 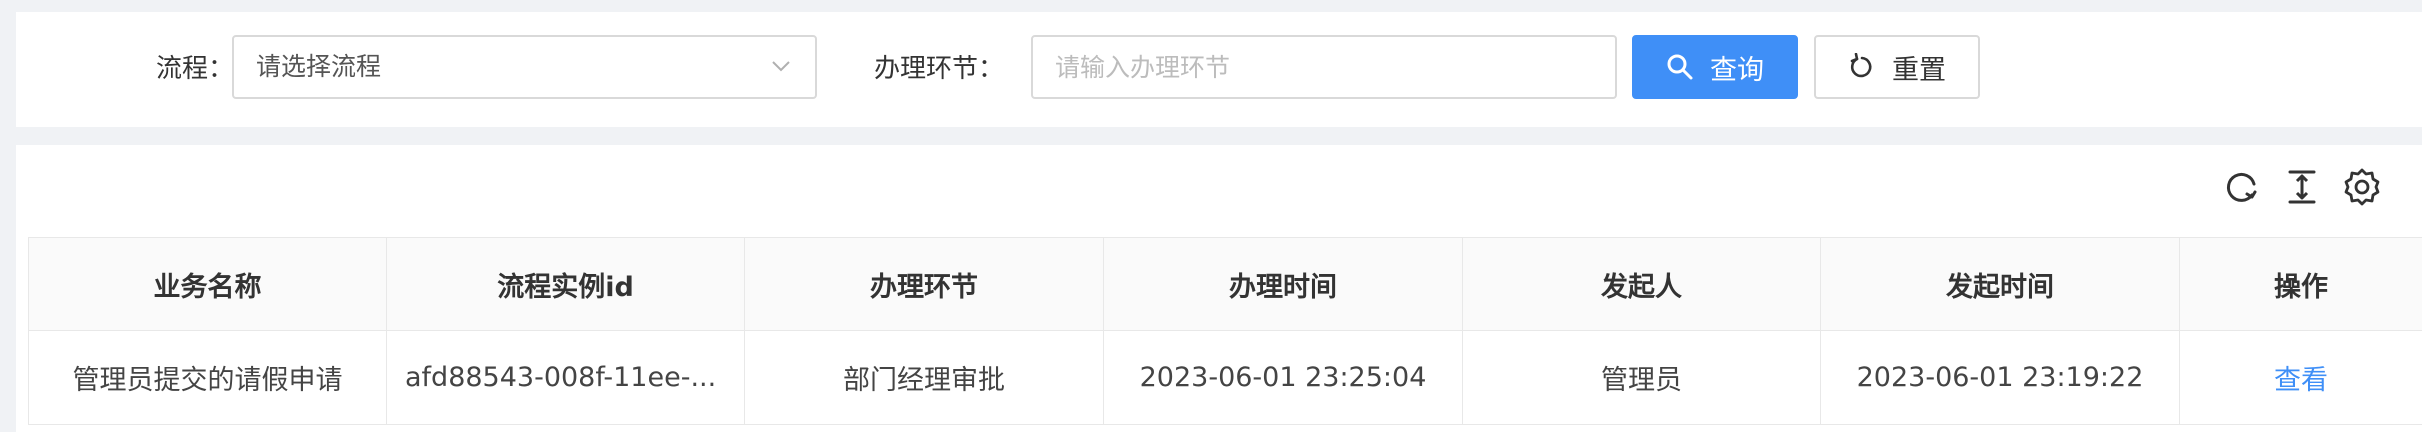 I want to click on density-icon, so click(x=2302, y=187).